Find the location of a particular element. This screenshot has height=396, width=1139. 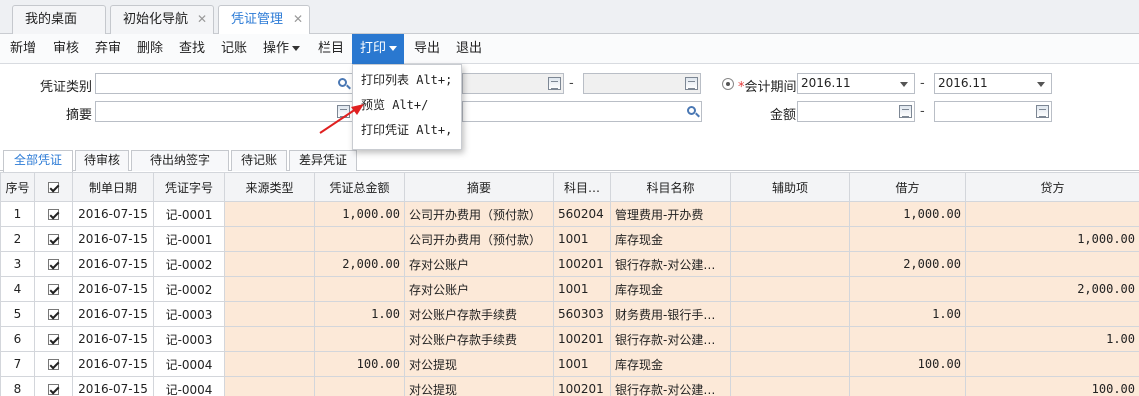

col-credit-cell is located at coordinates (1052, 314).